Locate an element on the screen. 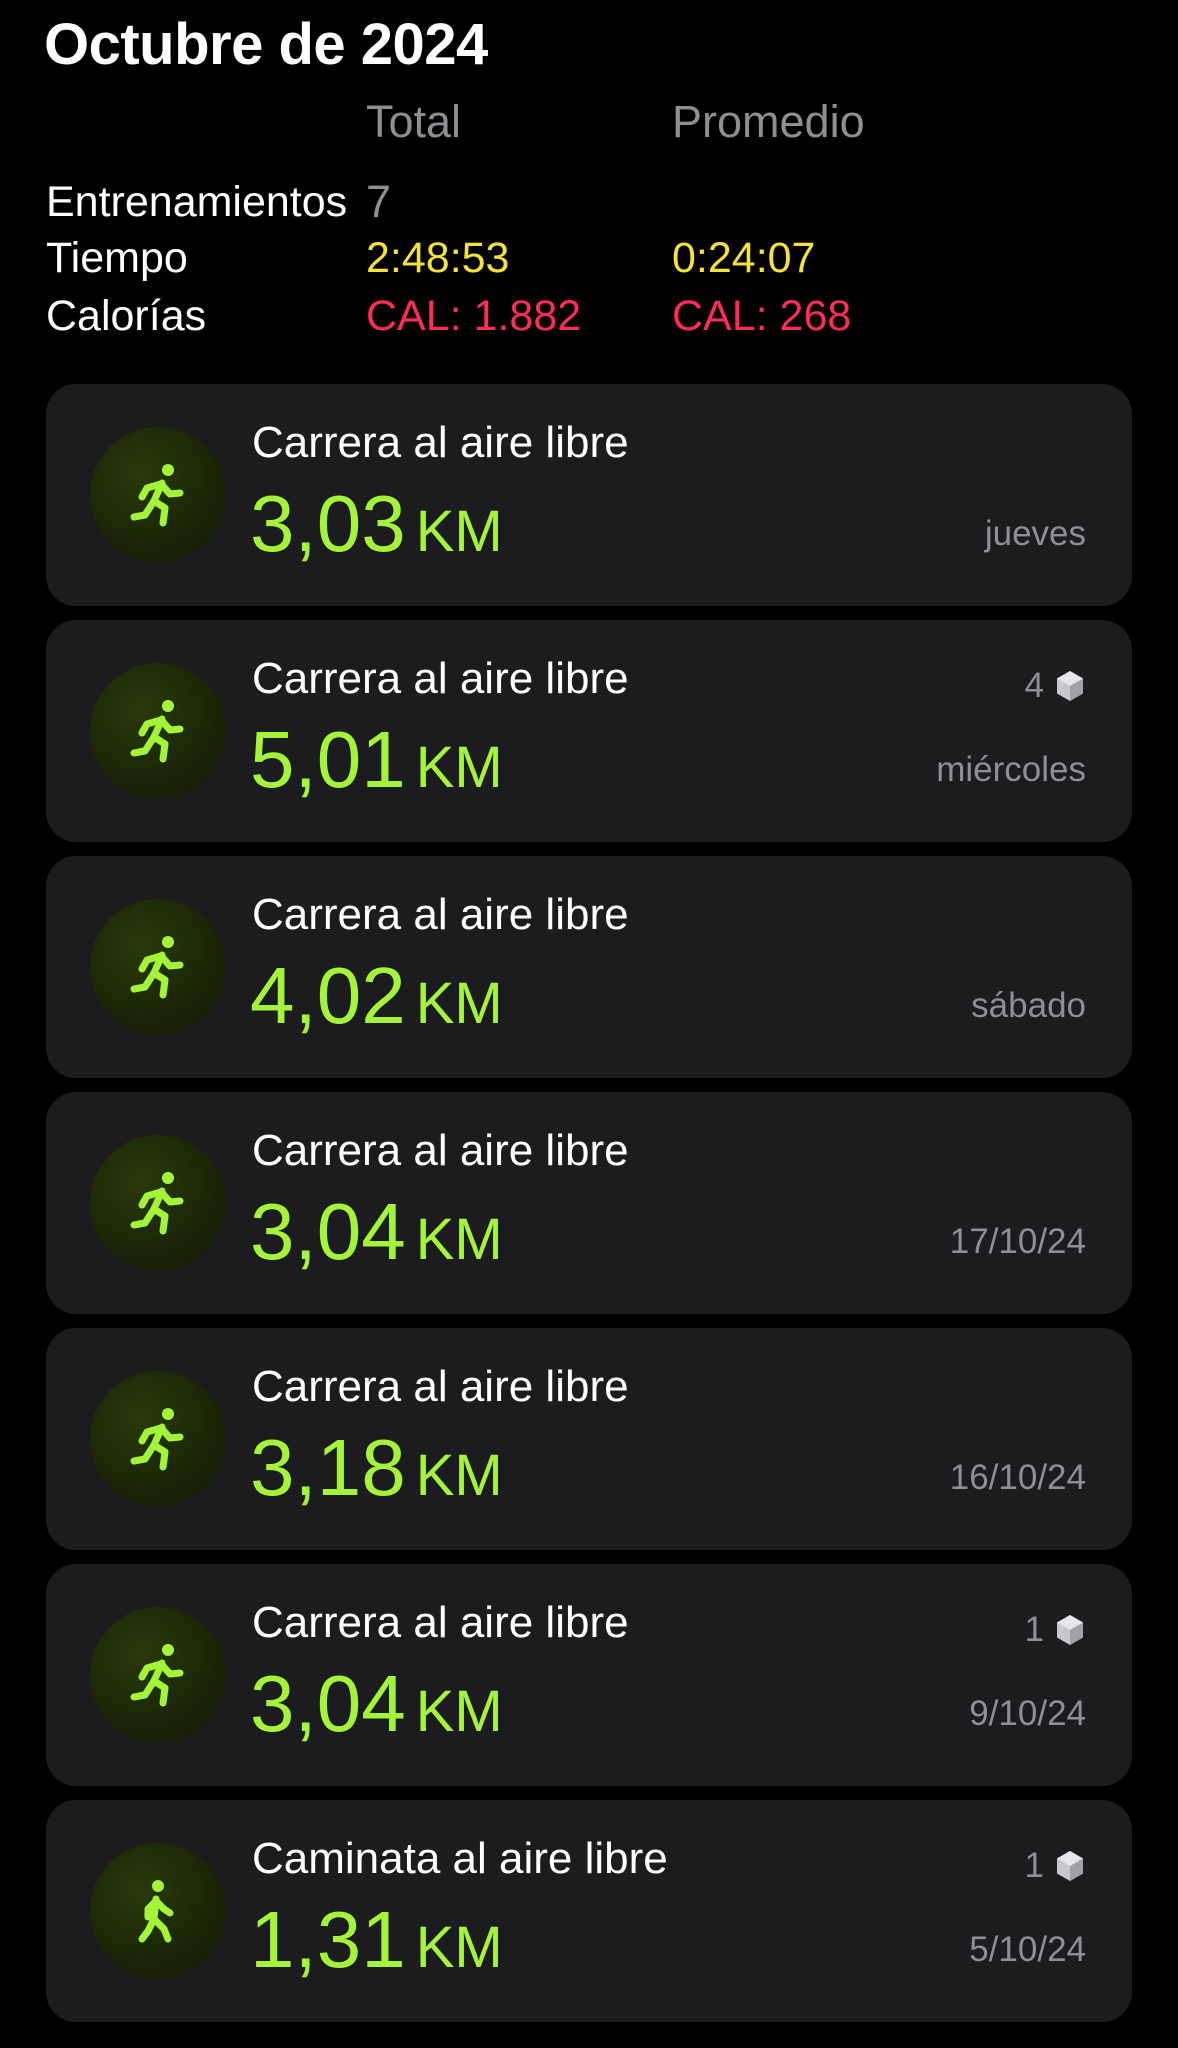 This screenshot has width=1178, height=2048. distance-value: 3,03 is located at coordinates (328, 523).